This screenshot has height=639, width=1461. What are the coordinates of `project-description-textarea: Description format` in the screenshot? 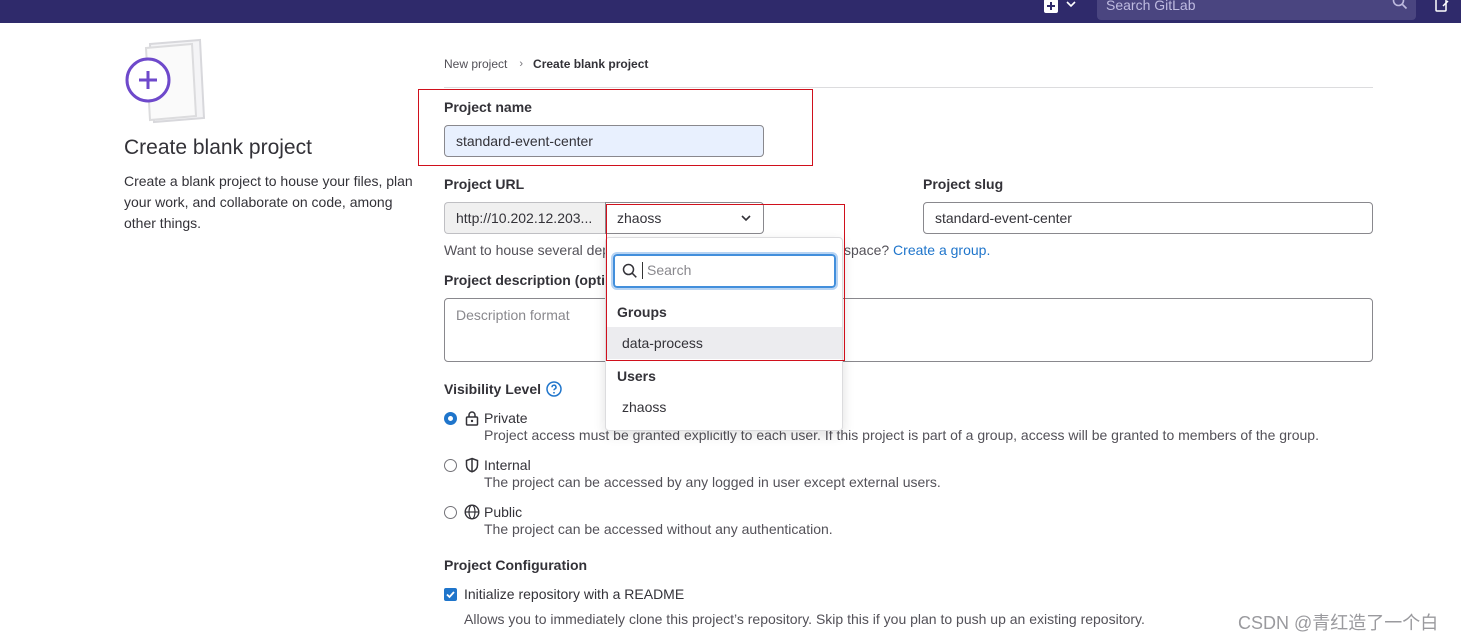 It's located at (908, 330).